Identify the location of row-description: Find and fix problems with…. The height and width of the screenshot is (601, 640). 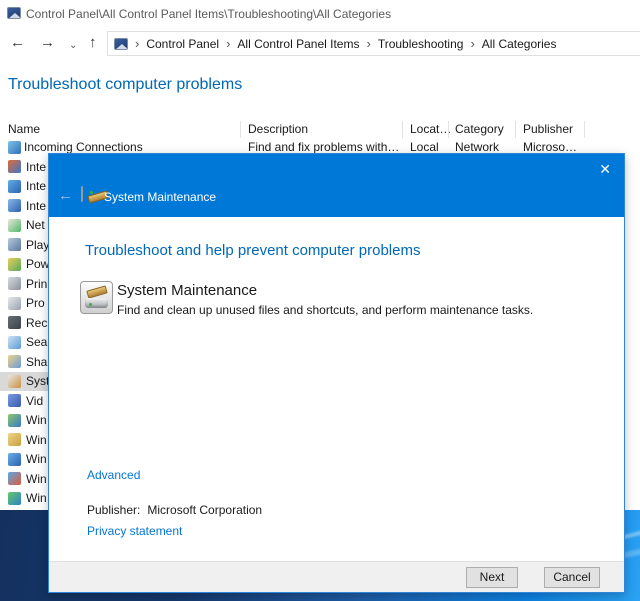
(324, 147).